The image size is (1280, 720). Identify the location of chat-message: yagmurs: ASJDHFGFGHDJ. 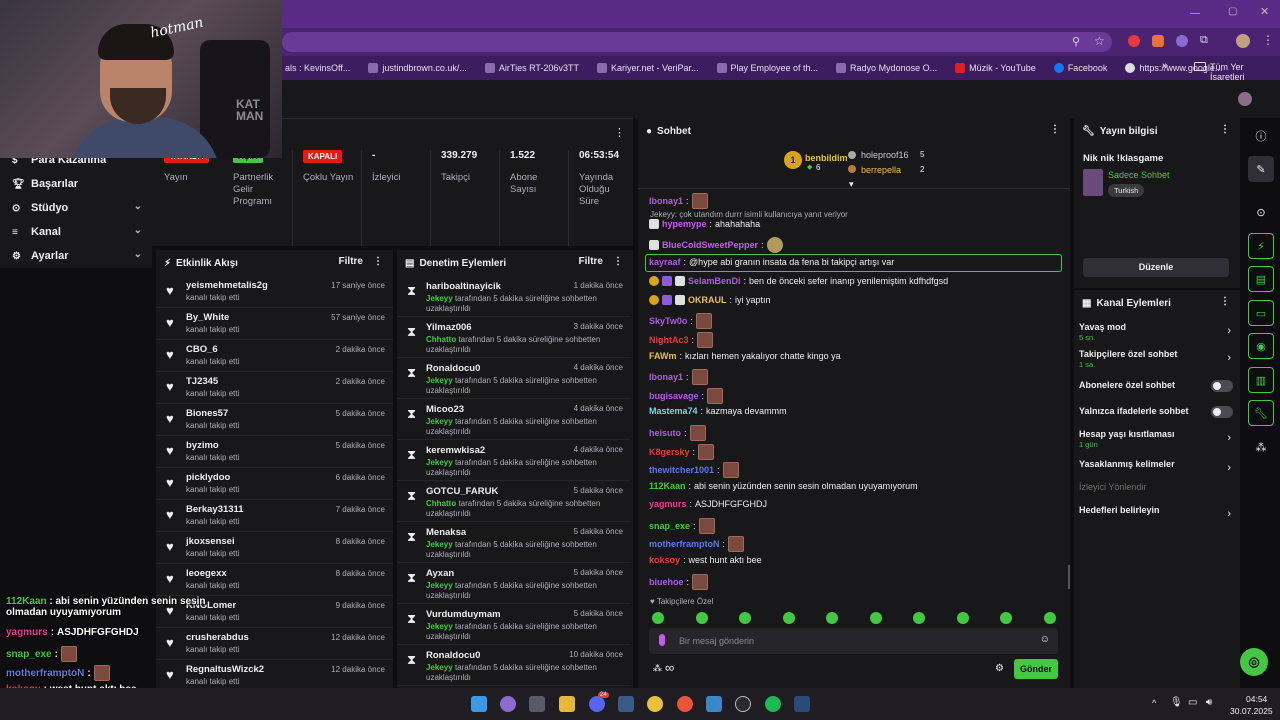
(708, 504).